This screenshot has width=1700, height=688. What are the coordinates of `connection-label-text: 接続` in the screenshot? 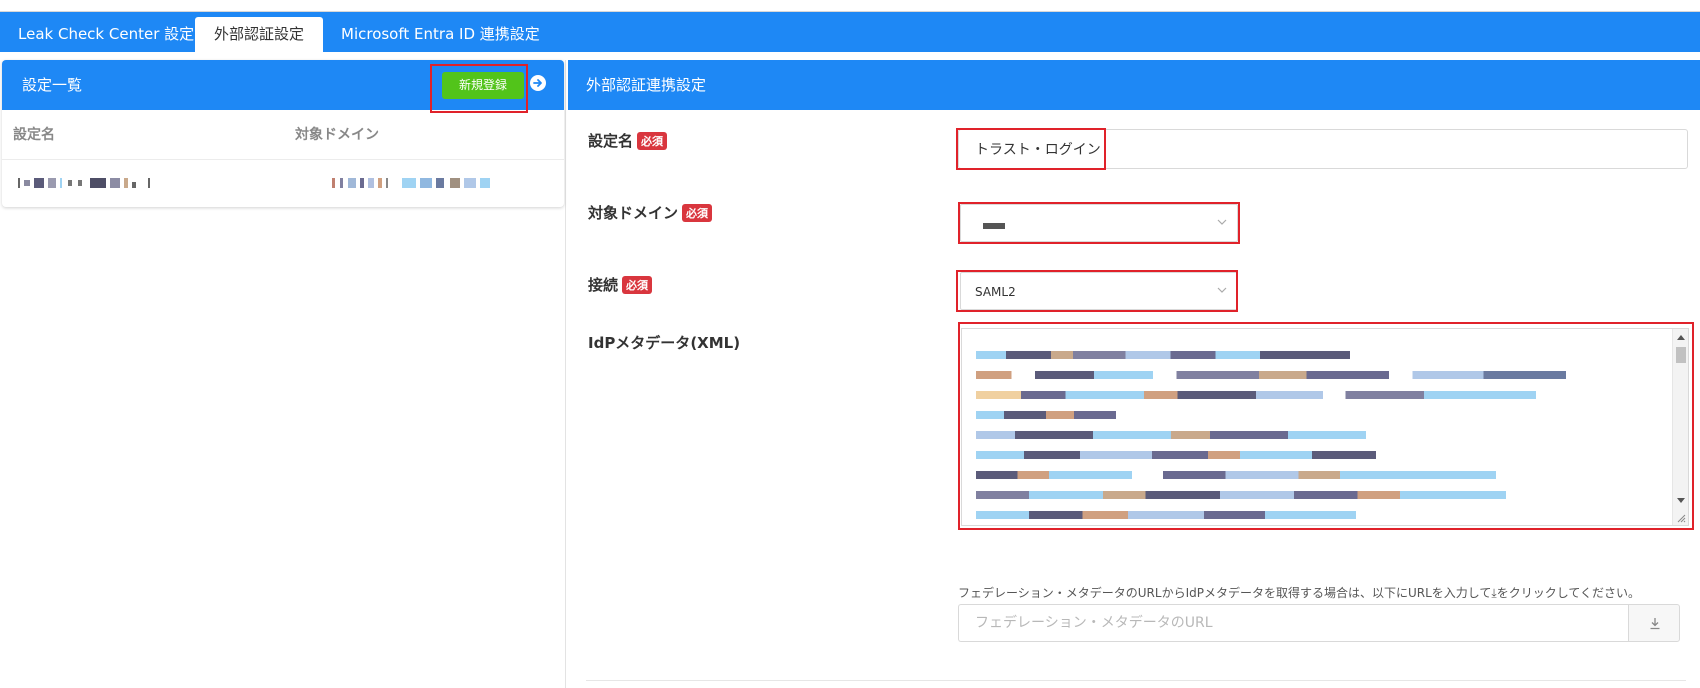 It's located at (603, 285).